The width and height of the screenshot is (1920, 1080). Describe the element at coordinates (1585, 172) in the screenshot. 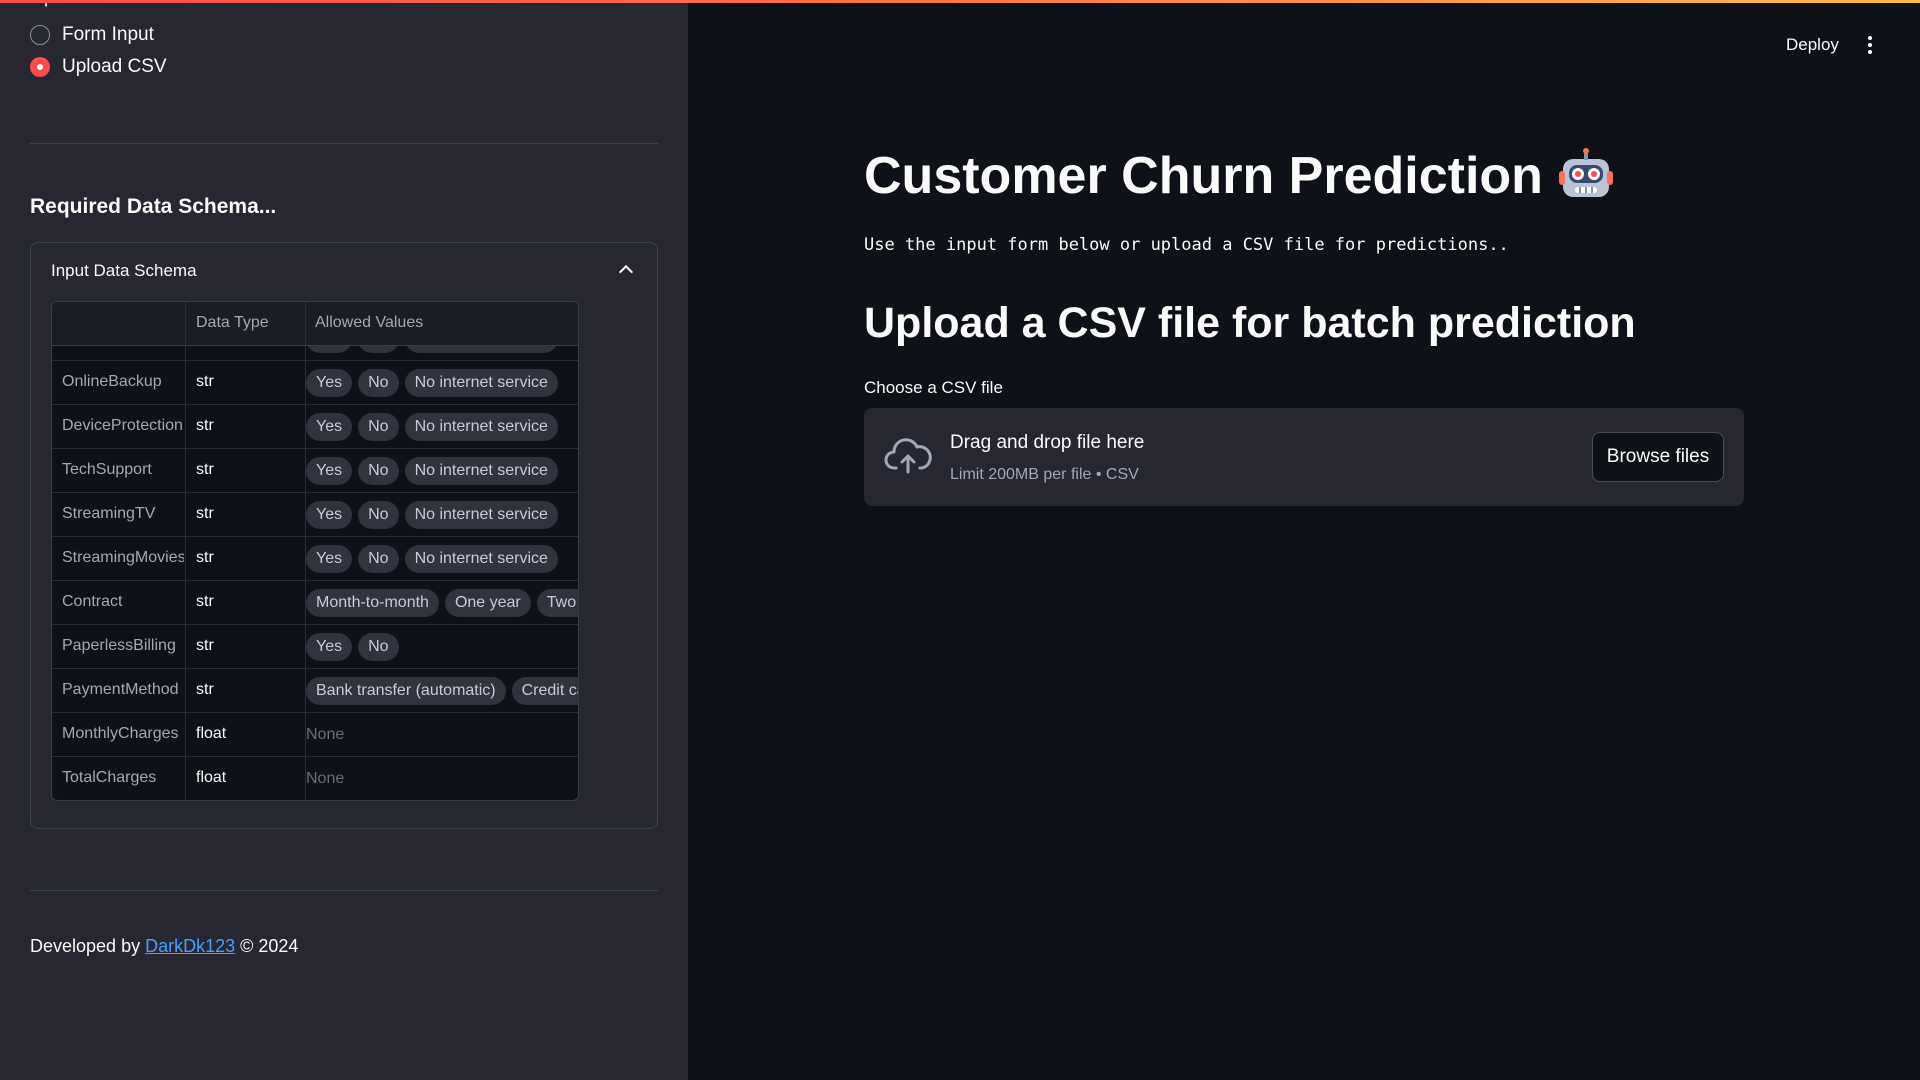

I see `robot-icon` at that location.